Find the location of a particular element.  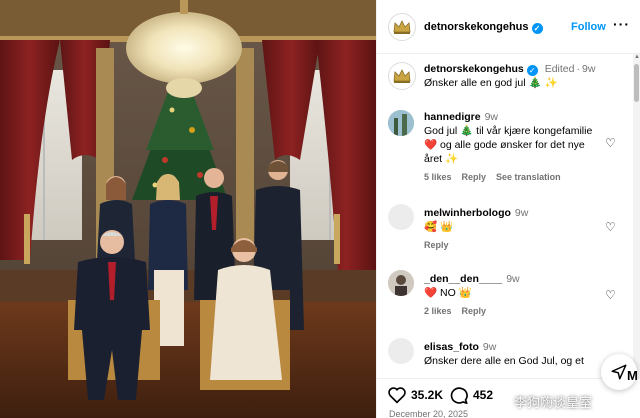

caption-username: detnorskekongehus is located at coordinates (474, 69).